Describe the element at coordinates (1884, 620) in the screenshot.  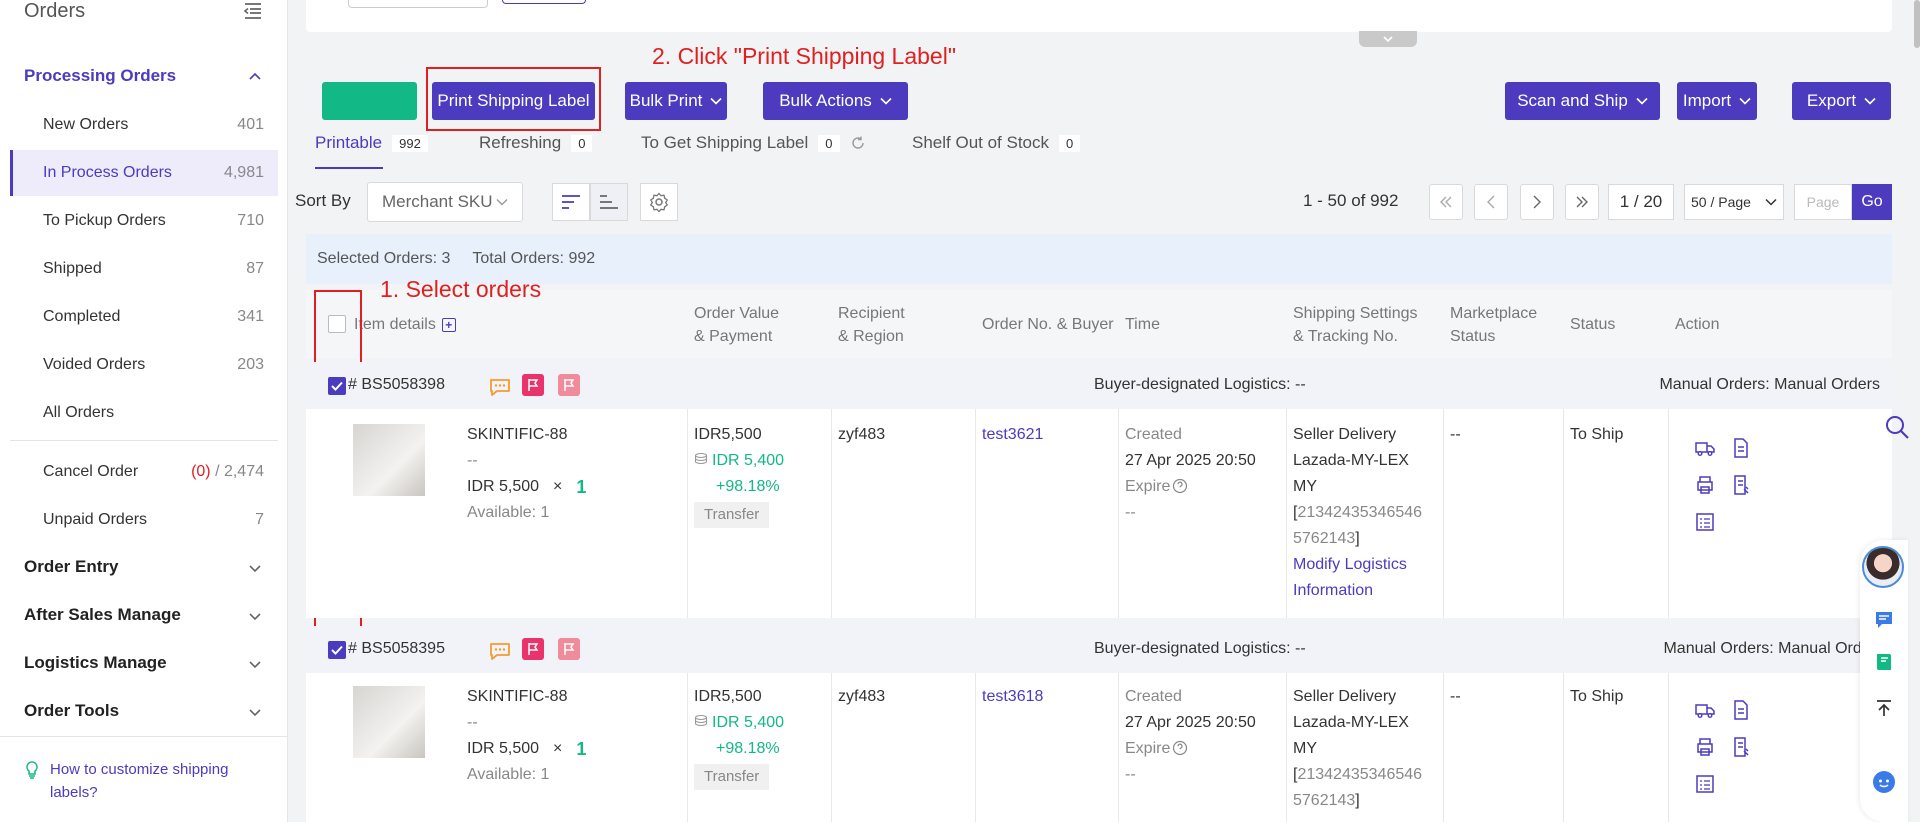
I see `message-icon` at that location.